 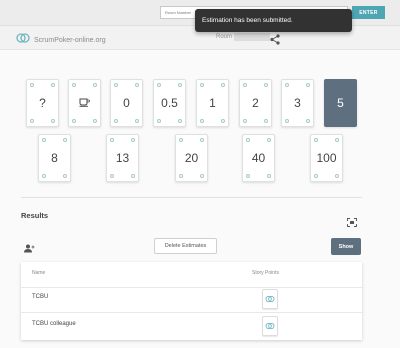 I want to click on card-question: ?, so click(x=42, y=103).